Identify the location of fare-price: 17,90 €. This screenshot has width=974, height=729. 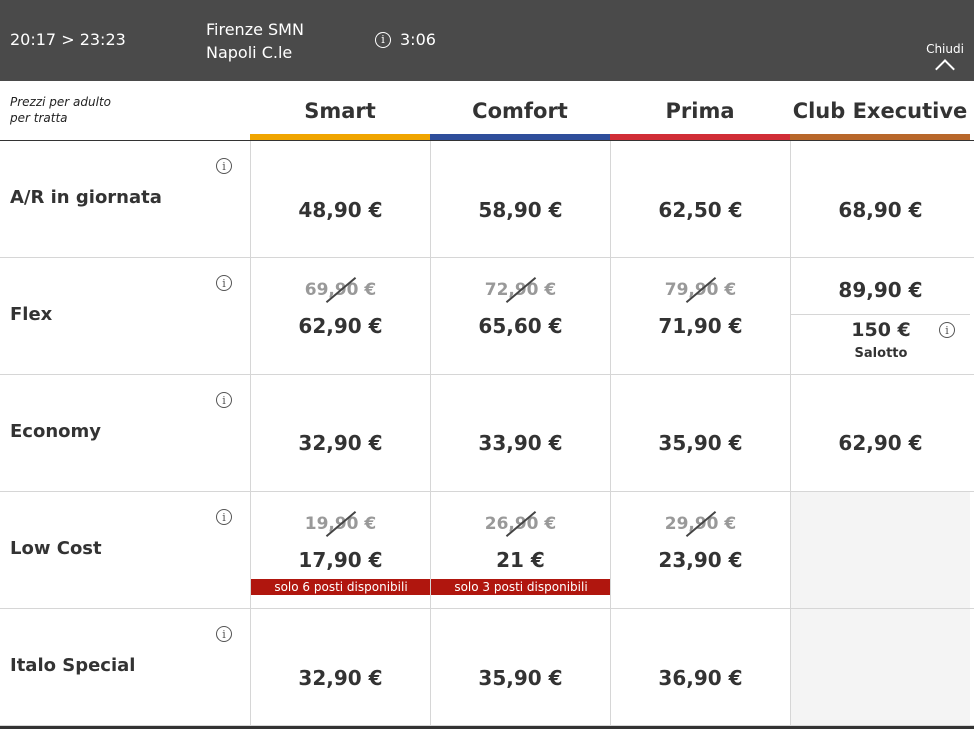
(340, 560).